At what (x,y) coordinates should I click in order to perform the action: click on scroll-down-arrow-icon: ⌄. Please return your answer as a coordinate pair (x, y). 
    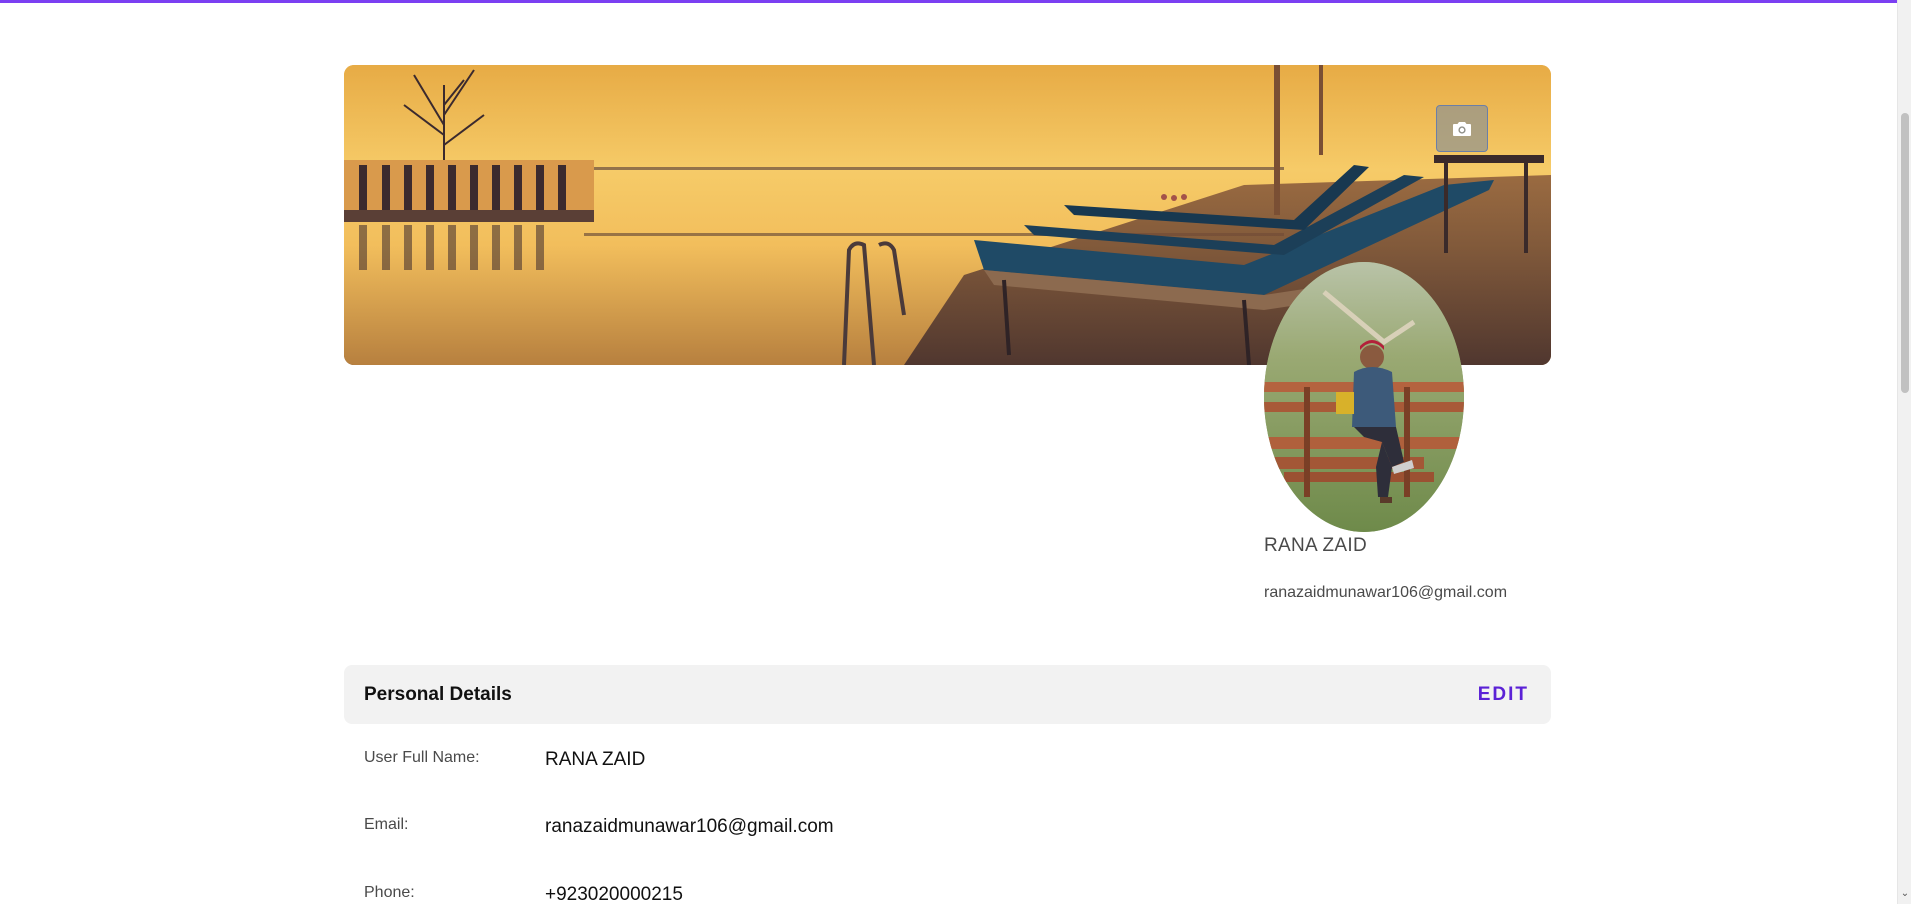
    Looking at the image, I should click on (1905, 894).